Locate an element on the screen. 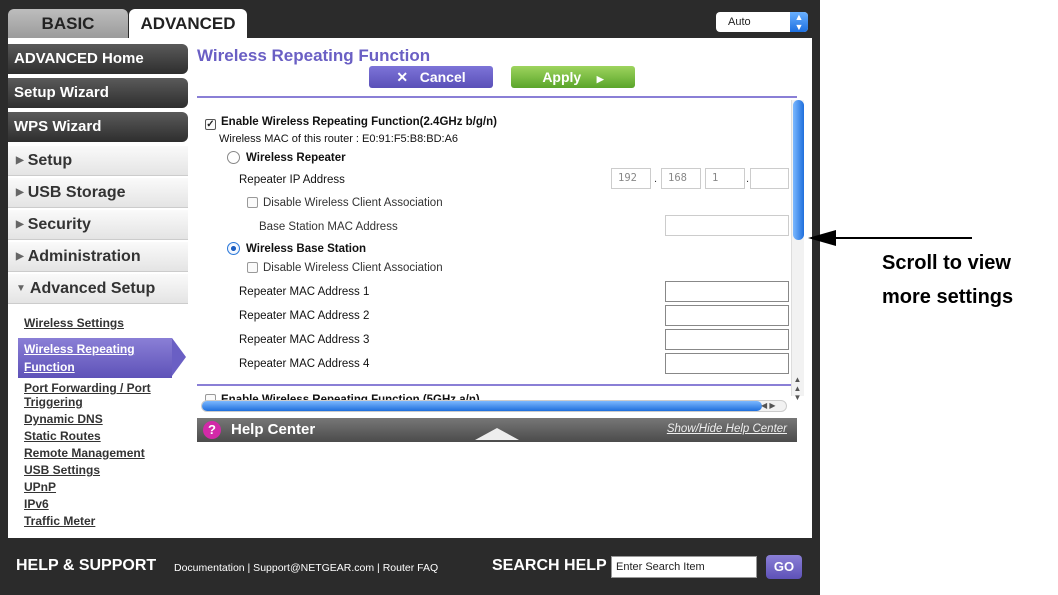  language-select: Auto ▲ ▼ is located at coordinates (762, 22).